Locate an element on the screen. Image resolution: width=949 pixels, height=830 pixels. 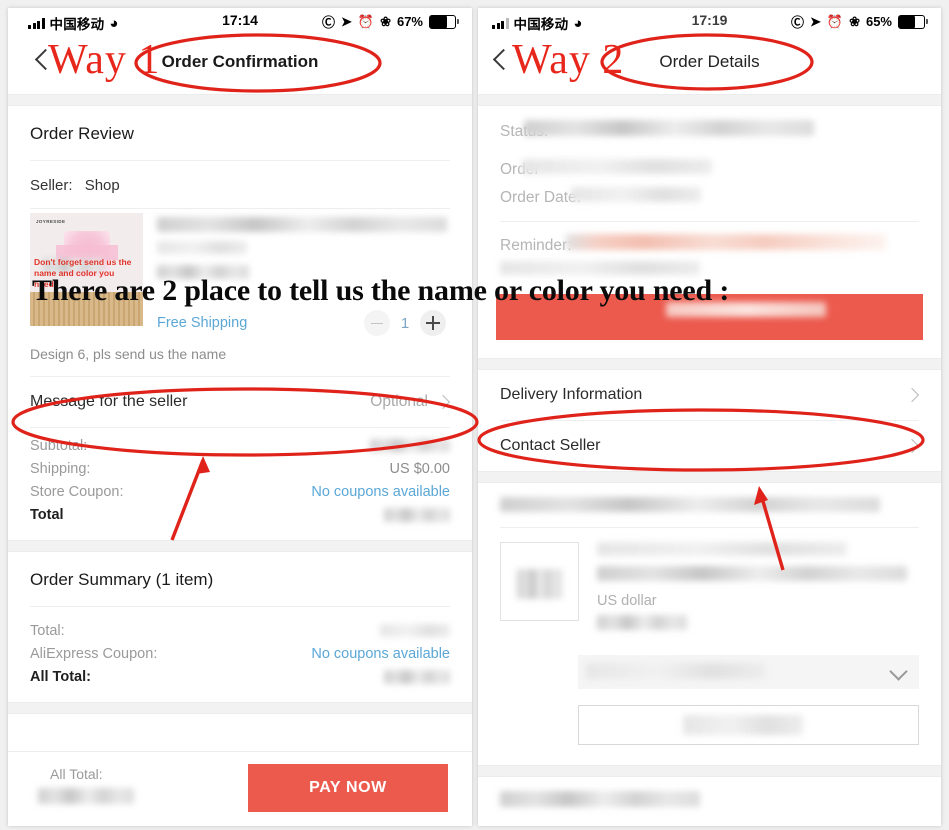
price-line: Store Coupon: No coupons available is located at coordinates (240, 491).